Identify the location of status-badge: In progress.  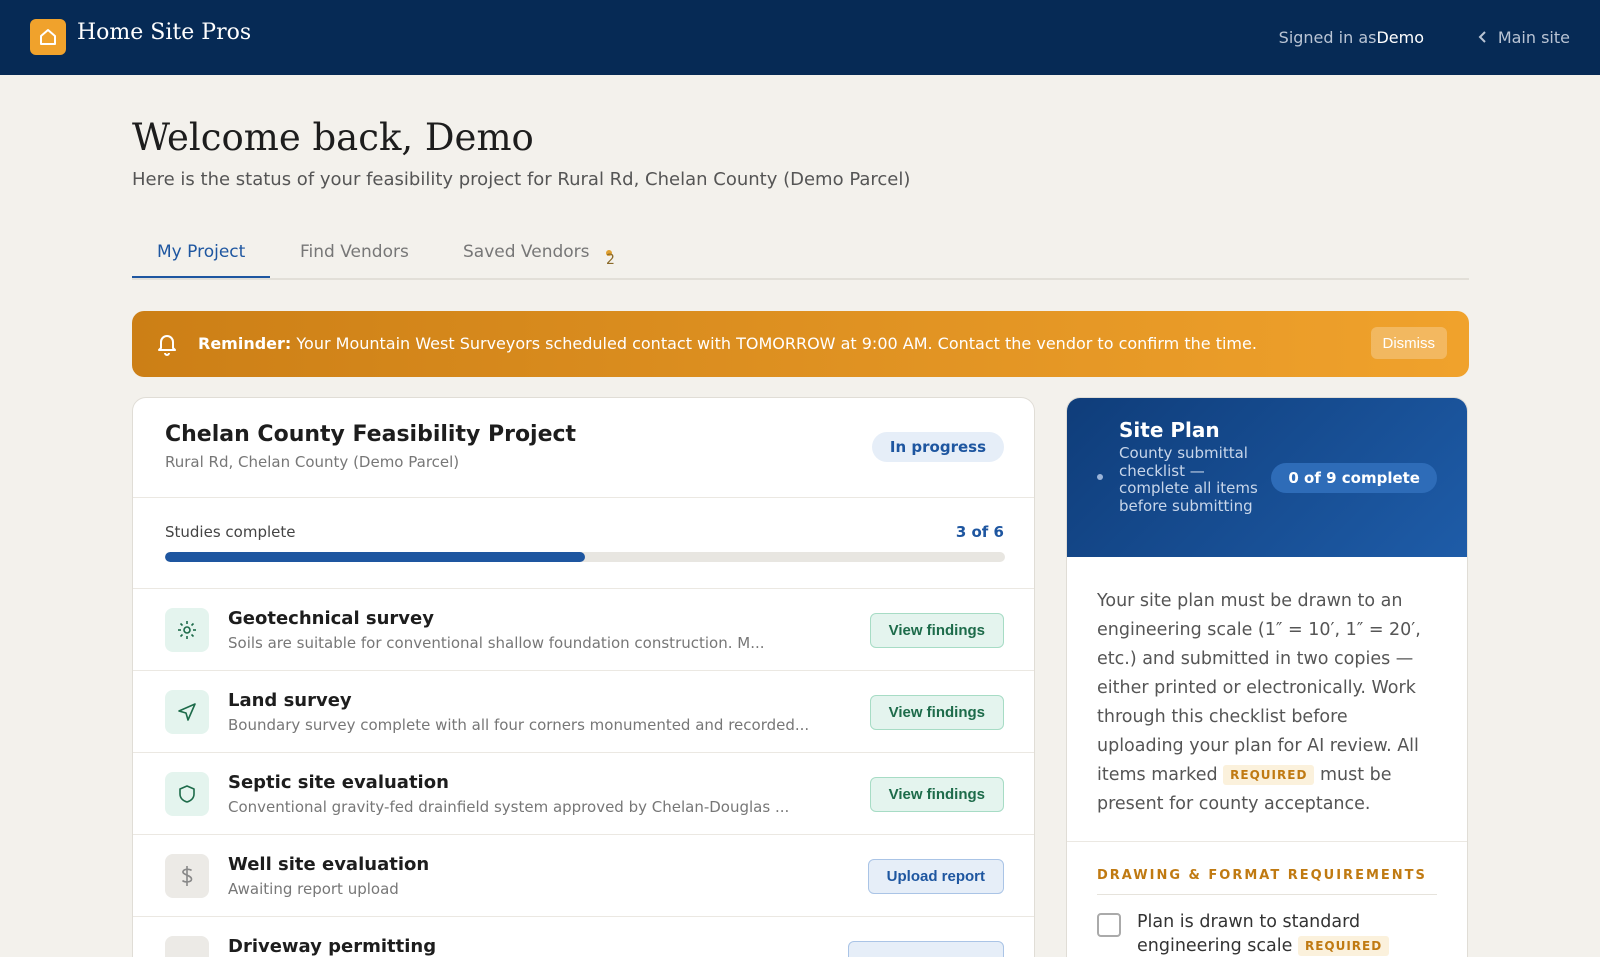
(937, 447).